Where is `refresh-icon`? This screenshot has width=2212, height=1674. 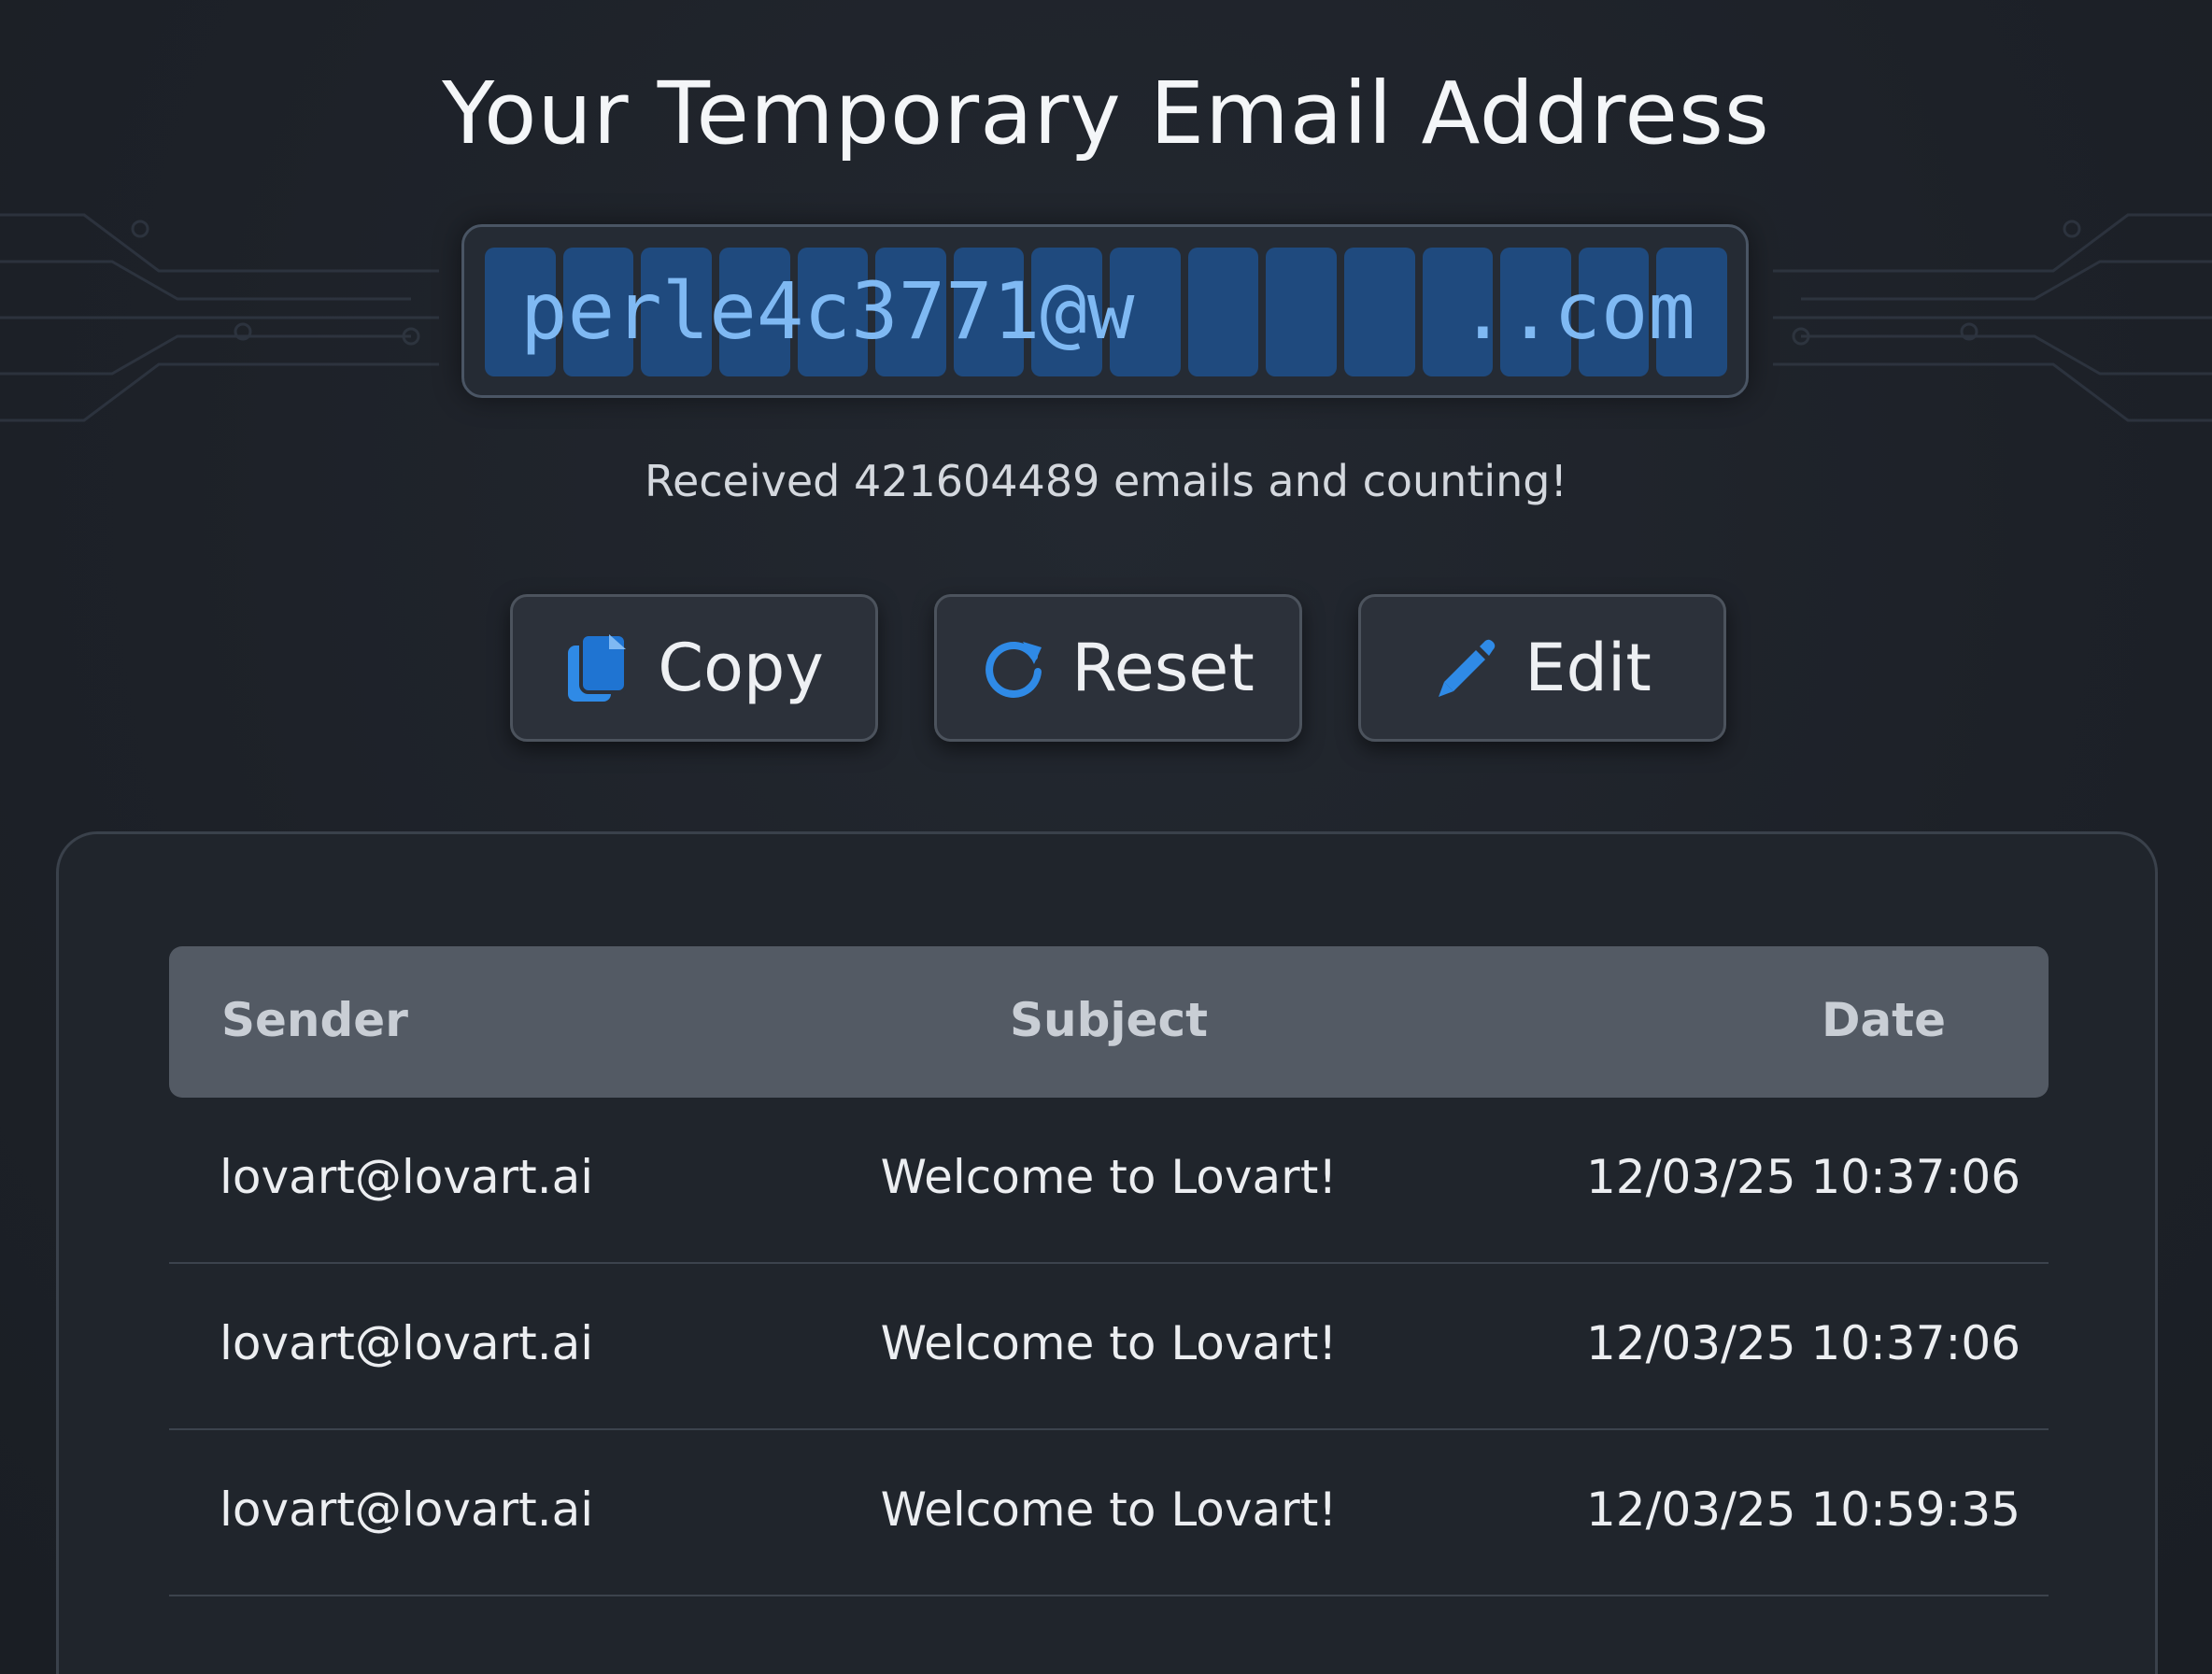
refresh-icon is located at coordinates (1013, 670).